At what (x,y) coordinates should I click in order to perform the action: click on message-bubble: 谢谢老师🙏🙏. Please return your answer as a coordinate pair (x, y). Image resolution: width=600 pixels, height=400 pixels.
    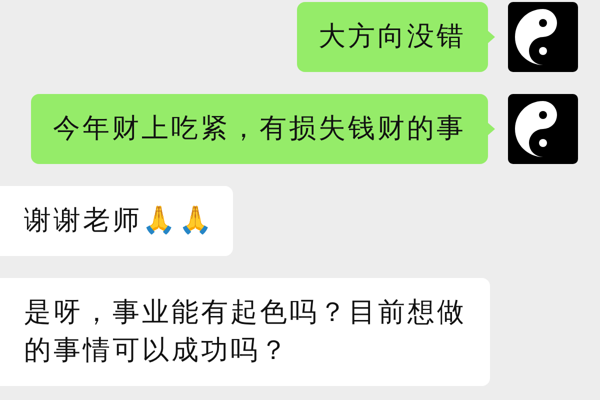
    Looking at the image, I should click on (116, 221).